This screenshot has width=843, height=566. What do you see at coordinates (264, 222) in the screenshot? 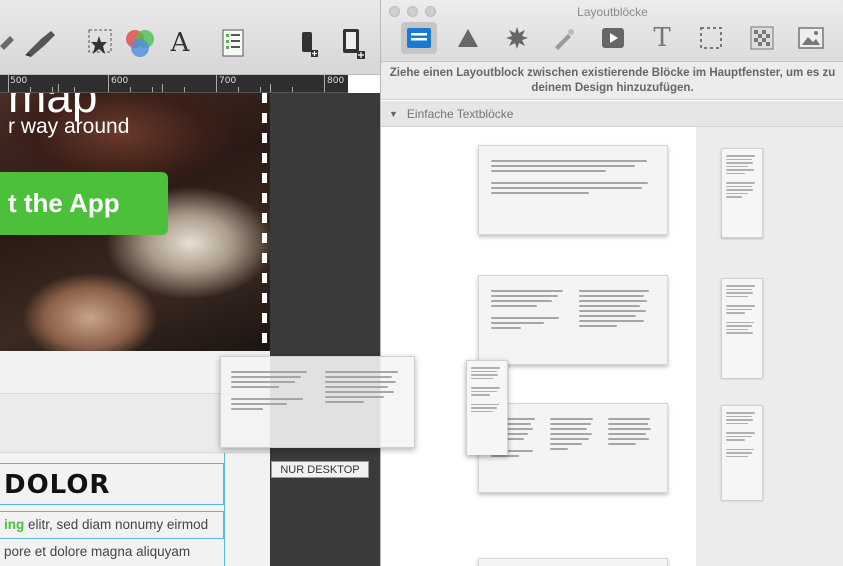
I see `selection-guide` at bounding box center [264, 222].